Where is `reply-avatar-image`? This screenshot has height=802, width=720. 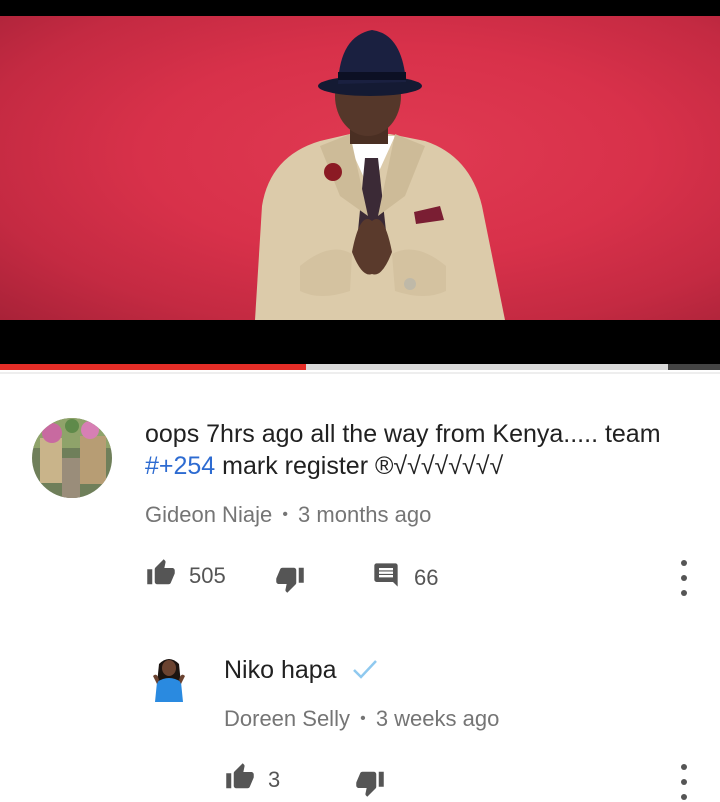
reply-avatar-image is located at coordinates (169, 678).